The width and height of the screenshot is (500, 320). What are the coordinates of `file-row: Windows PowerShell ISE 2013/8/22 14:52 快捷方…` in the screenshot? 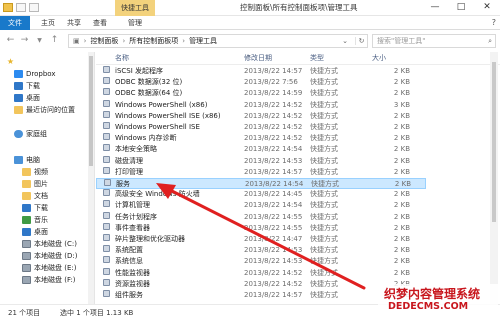 It's located at (261, 127).